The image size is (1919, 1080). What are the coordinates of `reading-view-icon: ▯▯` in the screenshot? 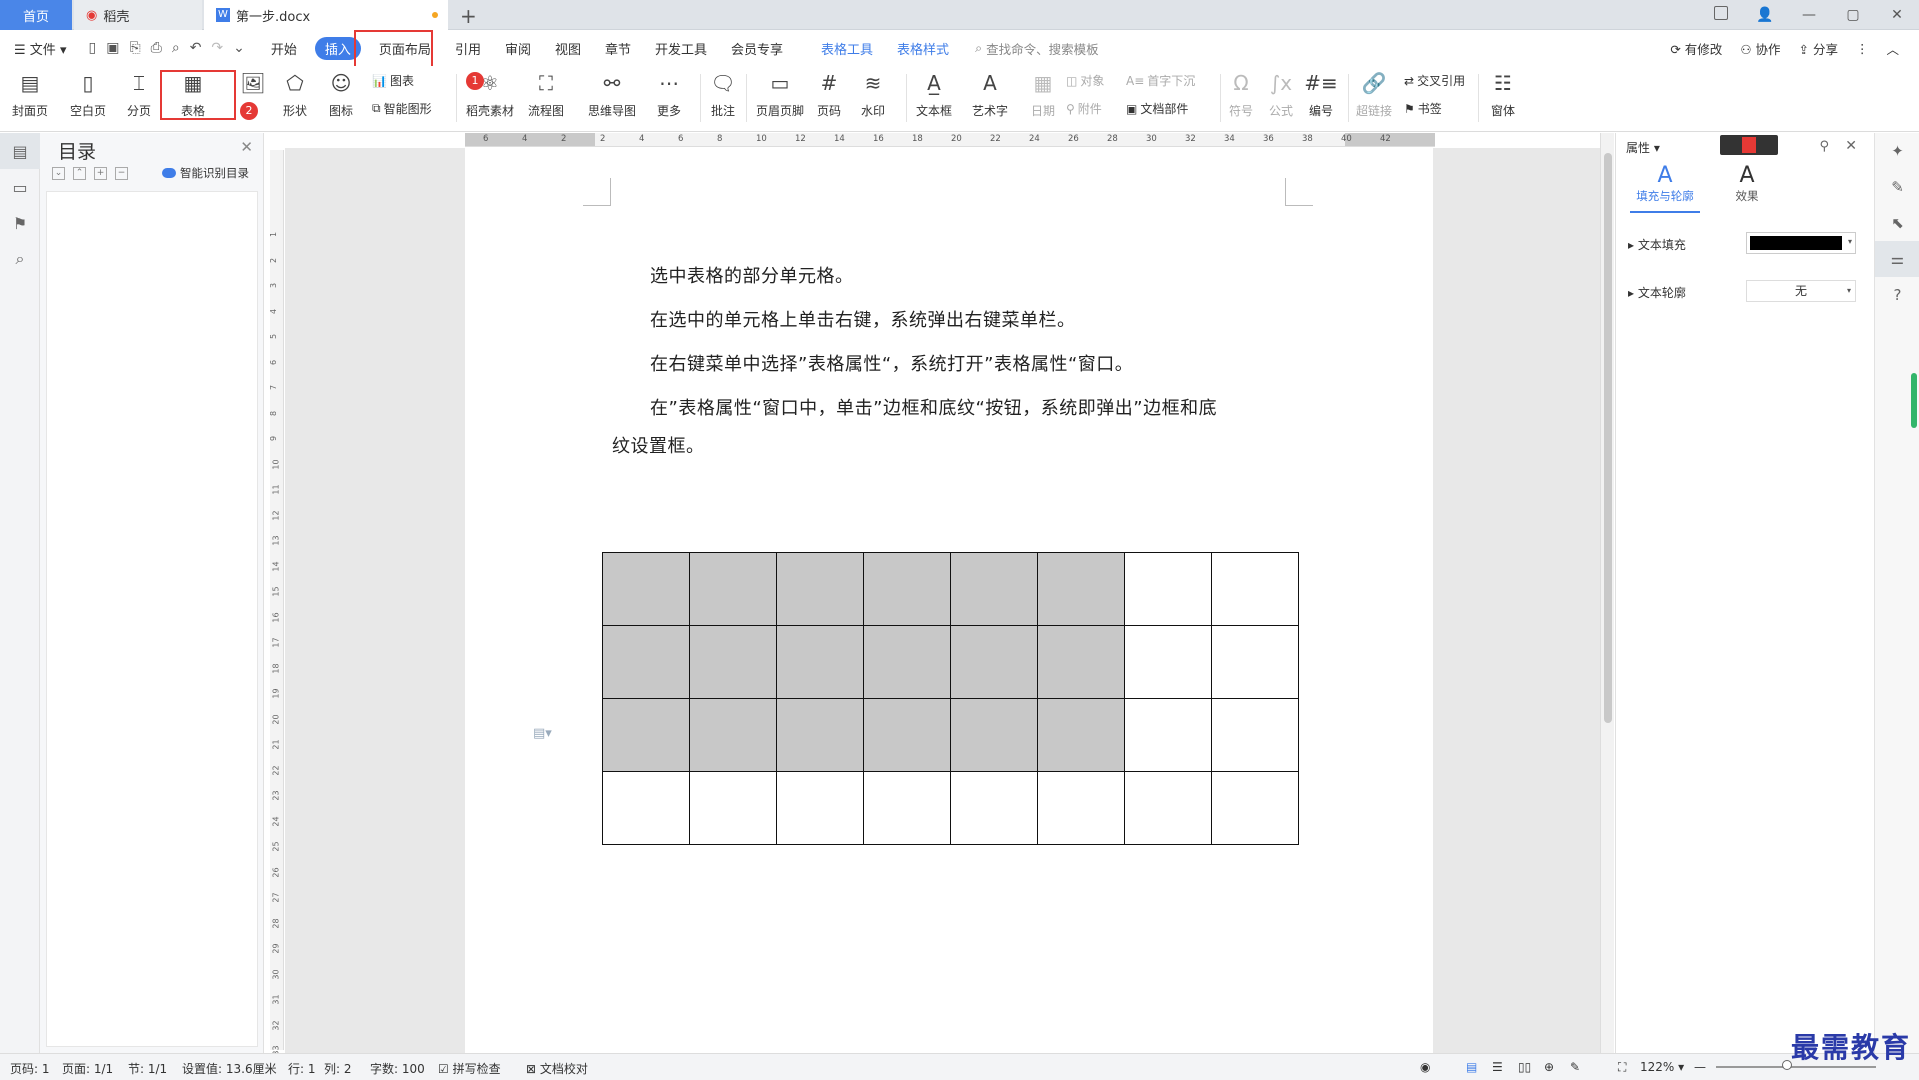 It's located at (1524, 1067).